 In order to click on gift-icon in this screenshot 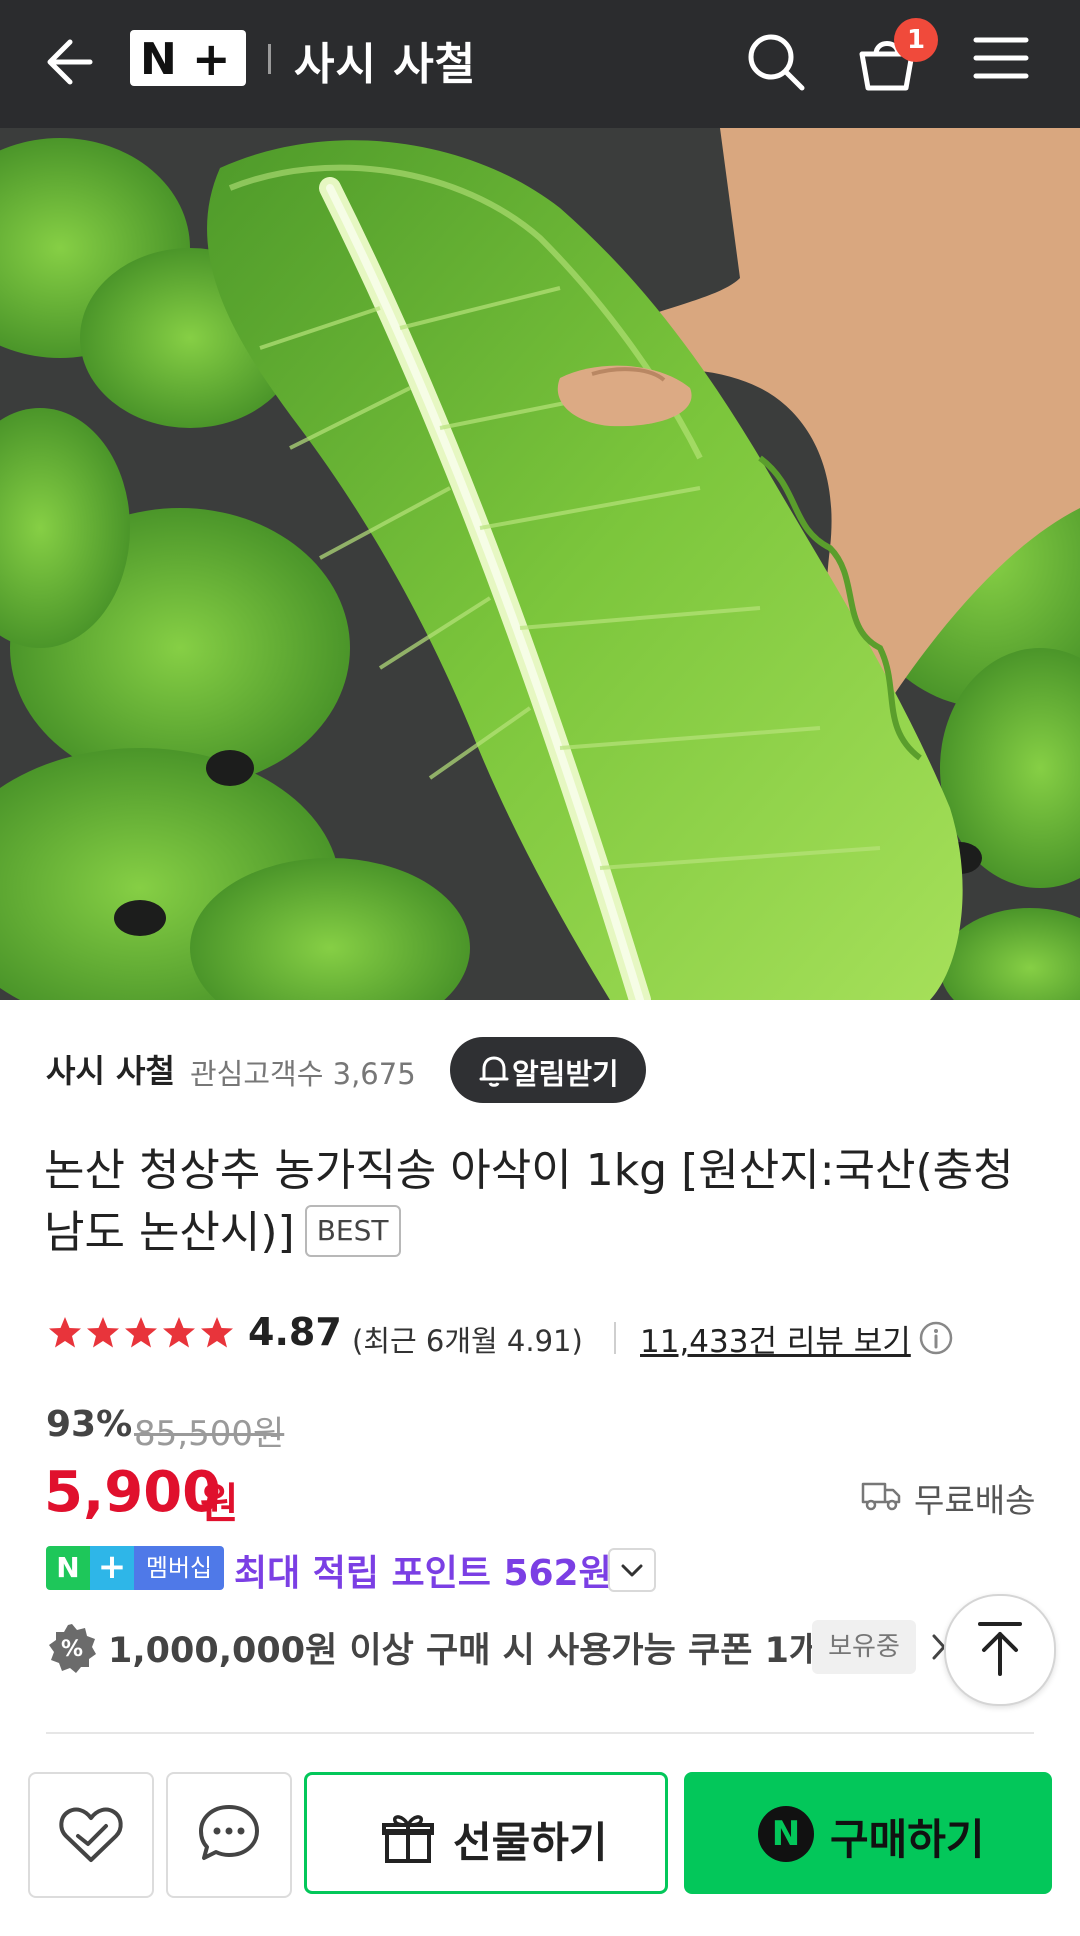, I will do `click(408, 1839)`.